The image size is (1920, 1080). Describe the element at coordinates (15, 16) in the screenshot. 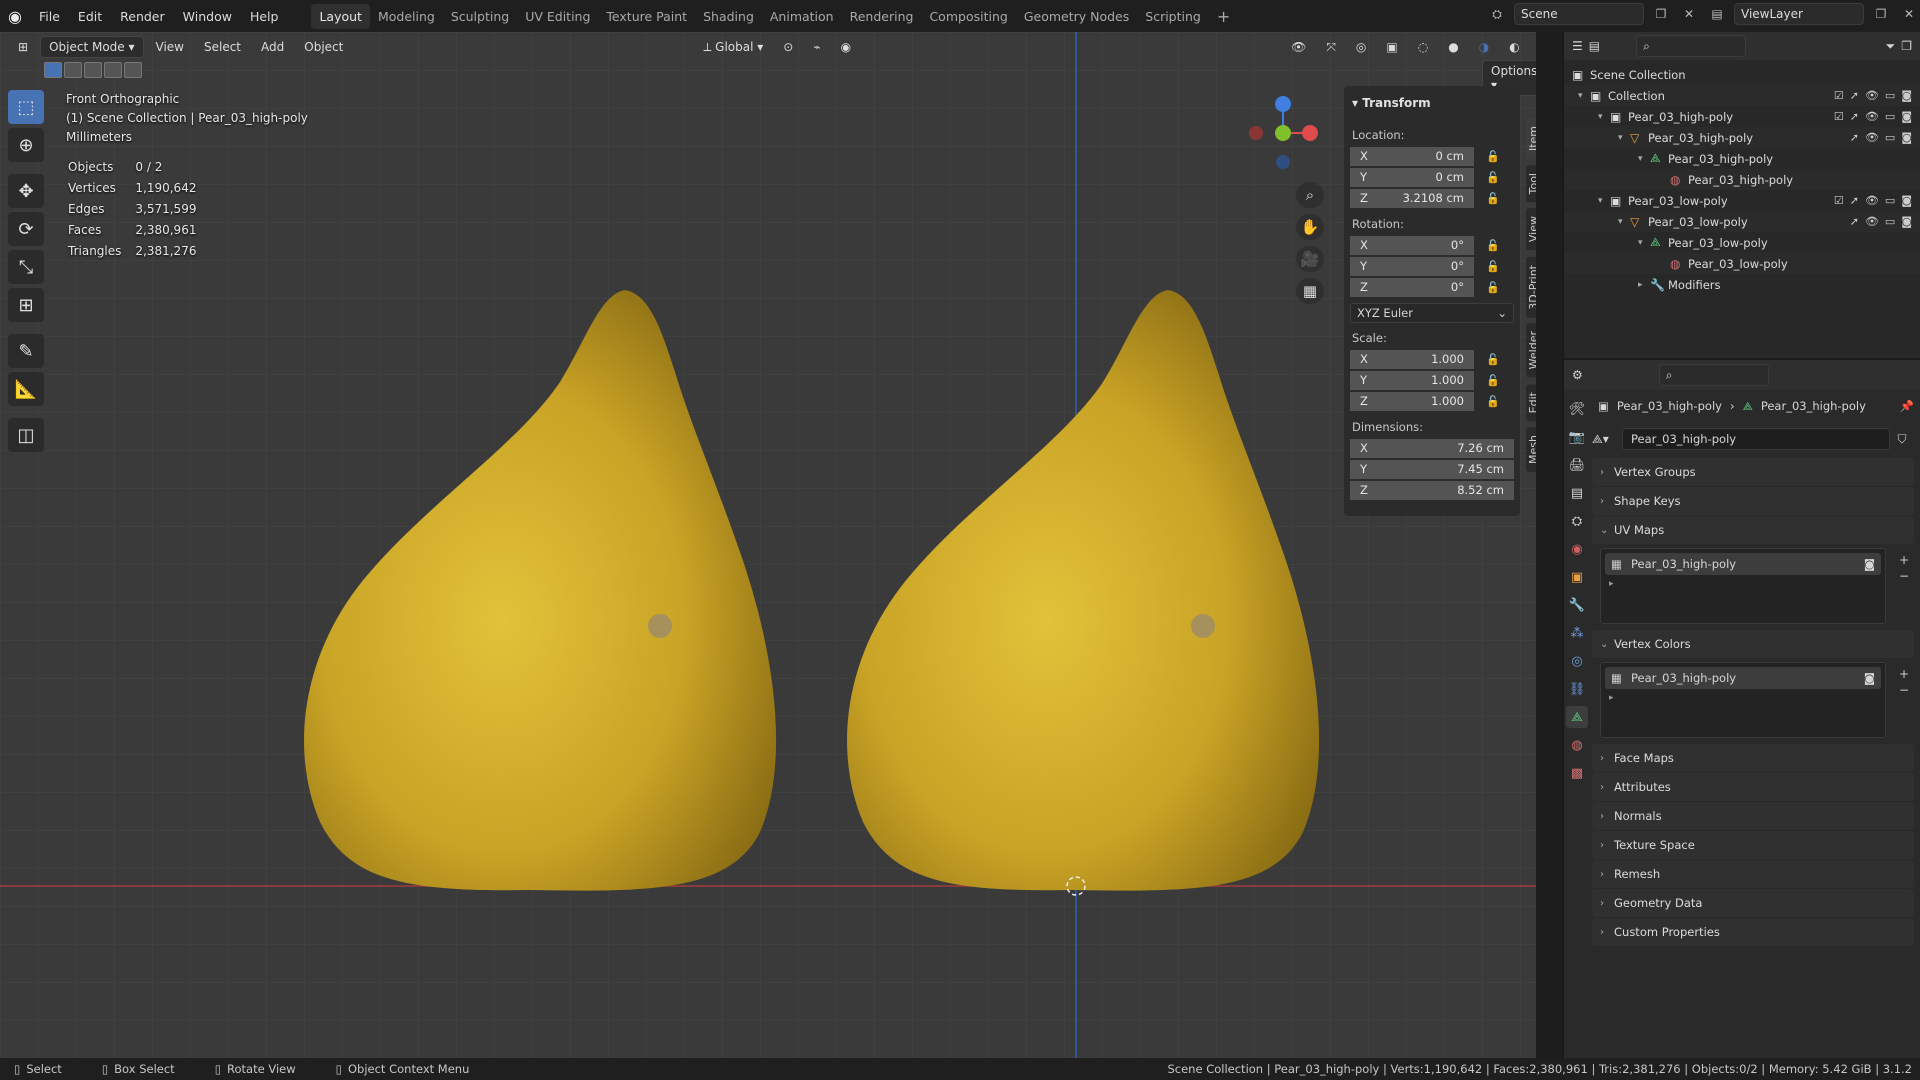

I see `blender-logo-icon: ◉` at that location.